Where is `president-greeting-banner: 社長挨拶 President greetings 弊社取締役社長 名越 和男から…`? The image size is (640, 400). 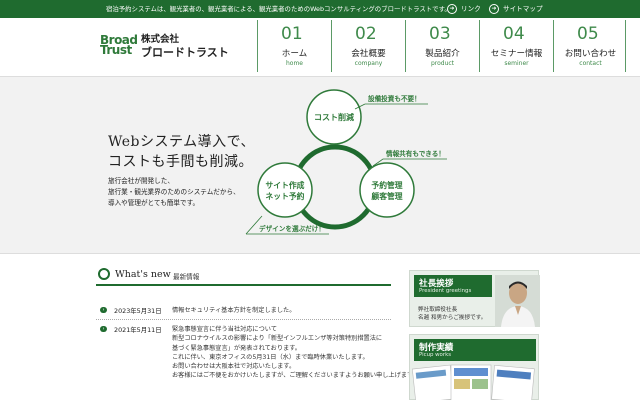 president-greeting-banner: 社長挨拶 President greetings 弊社取締役社長 名越 和男から… is located at coordinates (474, 298).